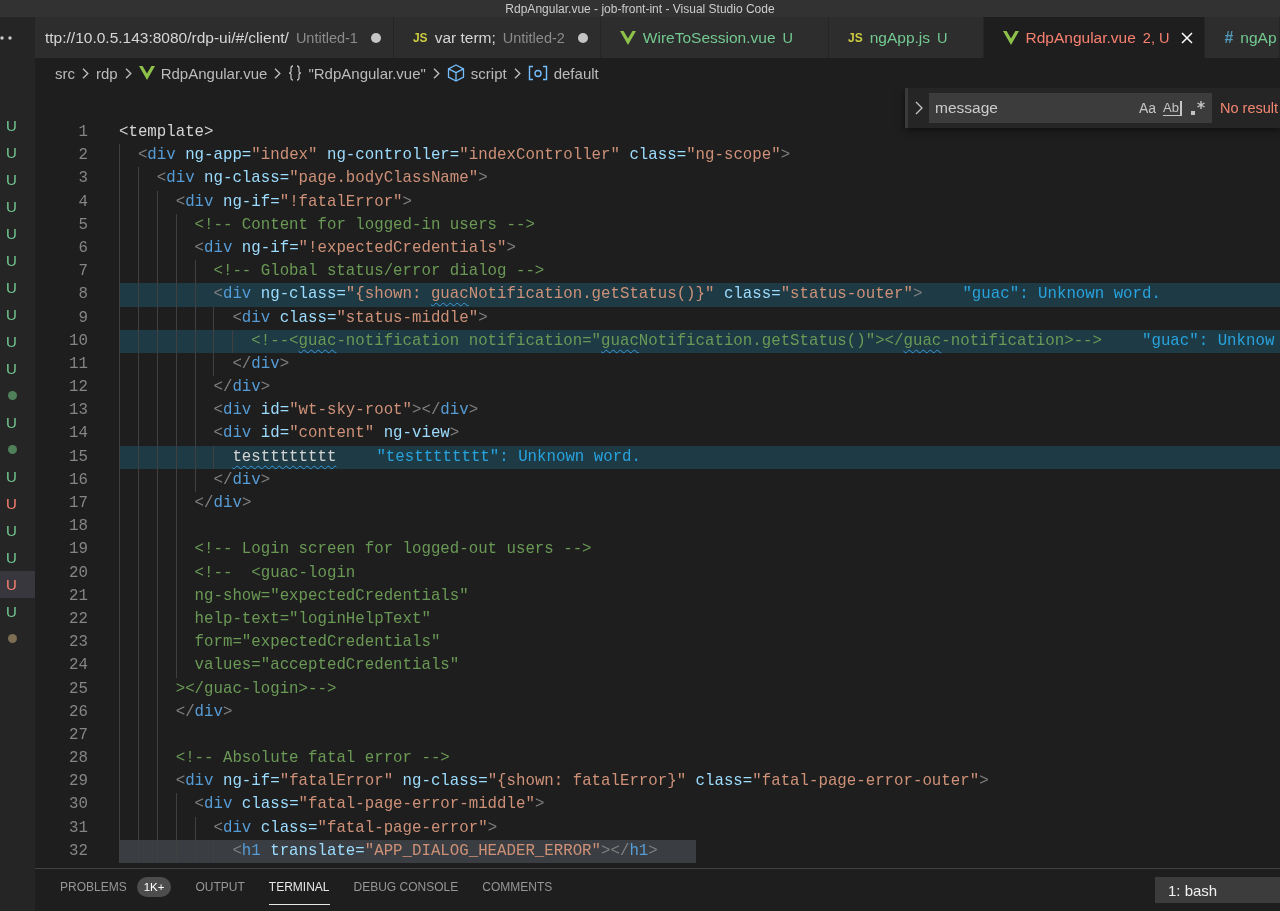  I want to click on code-line: <!-- Login screen for logged-out users -->, so click(393, 550).